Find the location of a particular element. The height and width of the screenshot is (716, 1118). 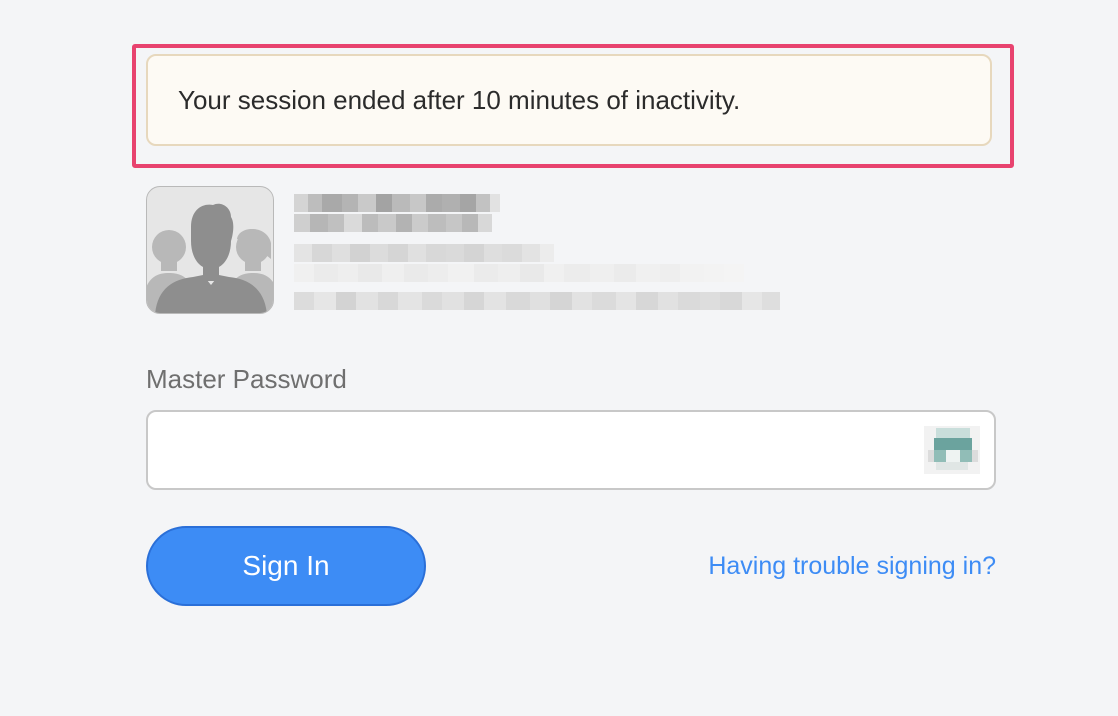

trouble-signing-in-link: Having trouble signing in? is located at coordinates (852, 566).